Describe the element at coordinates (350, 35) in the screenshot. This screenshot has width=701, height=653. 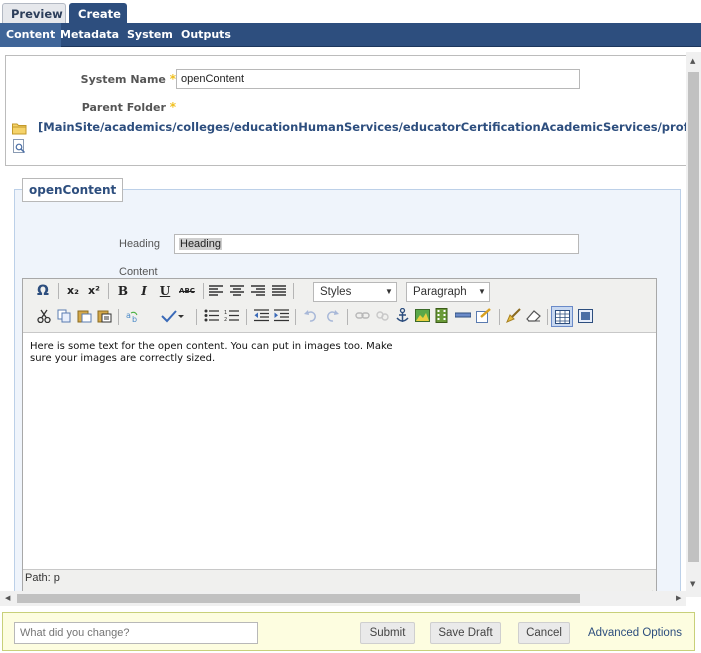
I see `sub-nav-bar: Content Metadata System Outputs` at that location.